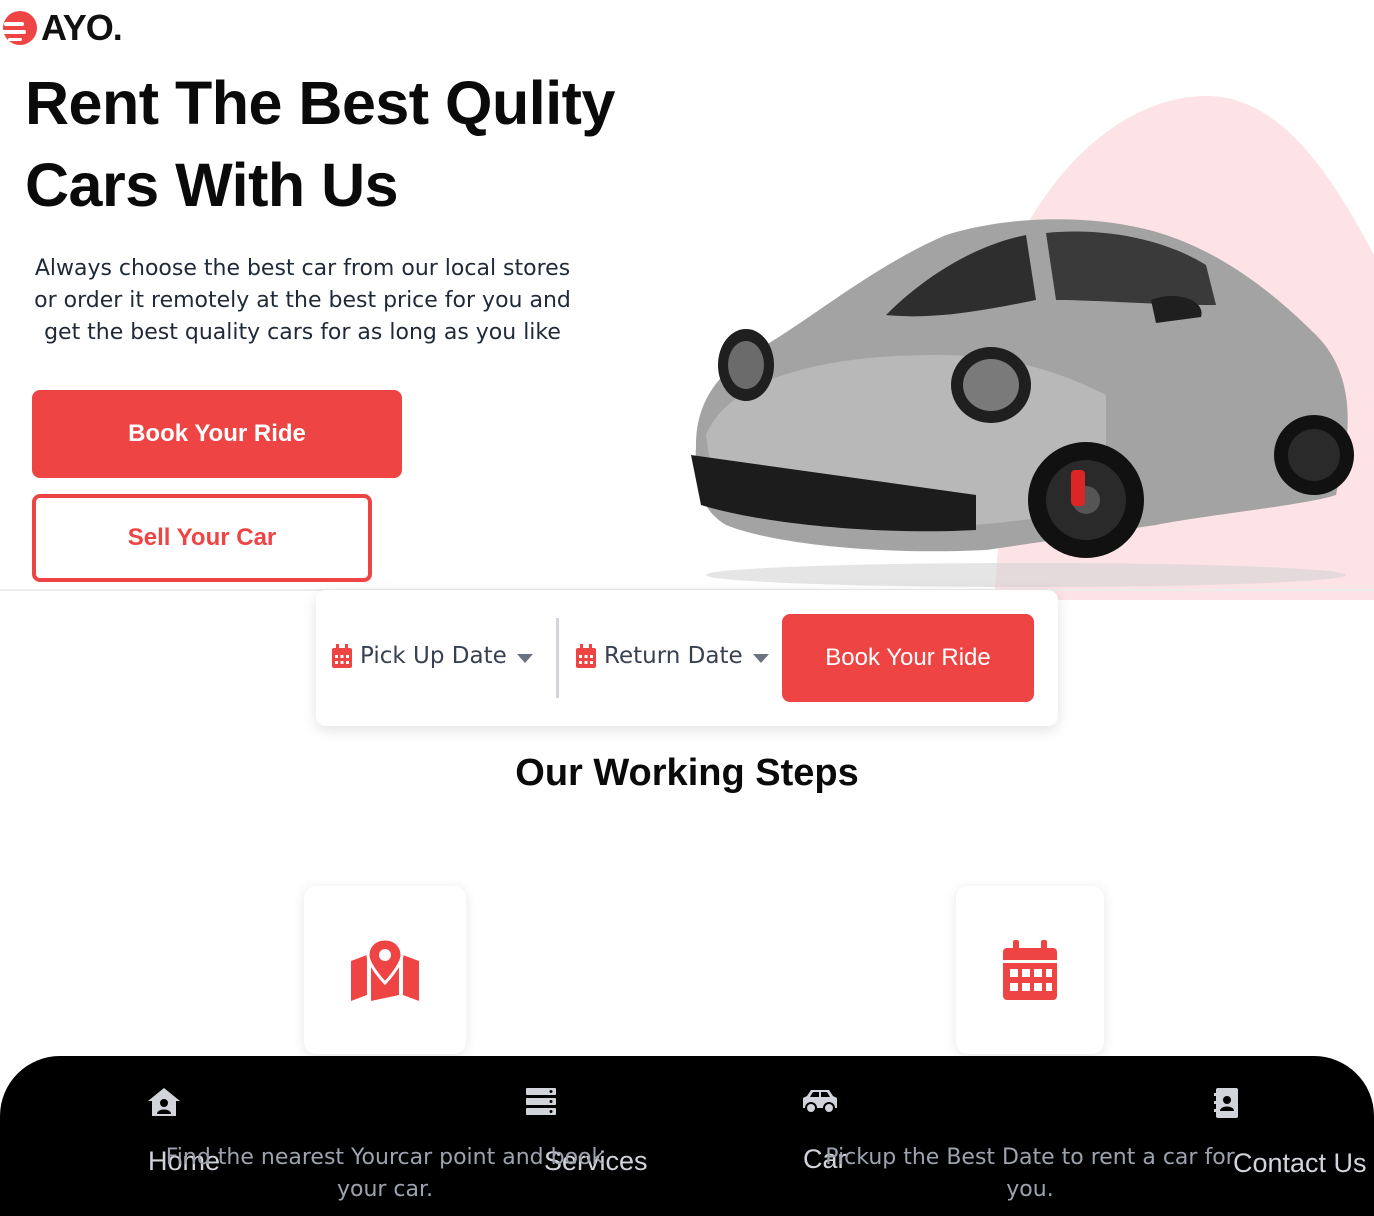 The height and width of the screenshot is (1216, 1374). I want to click on pickup-date-label: Pick Up Date, so click(433, 656).